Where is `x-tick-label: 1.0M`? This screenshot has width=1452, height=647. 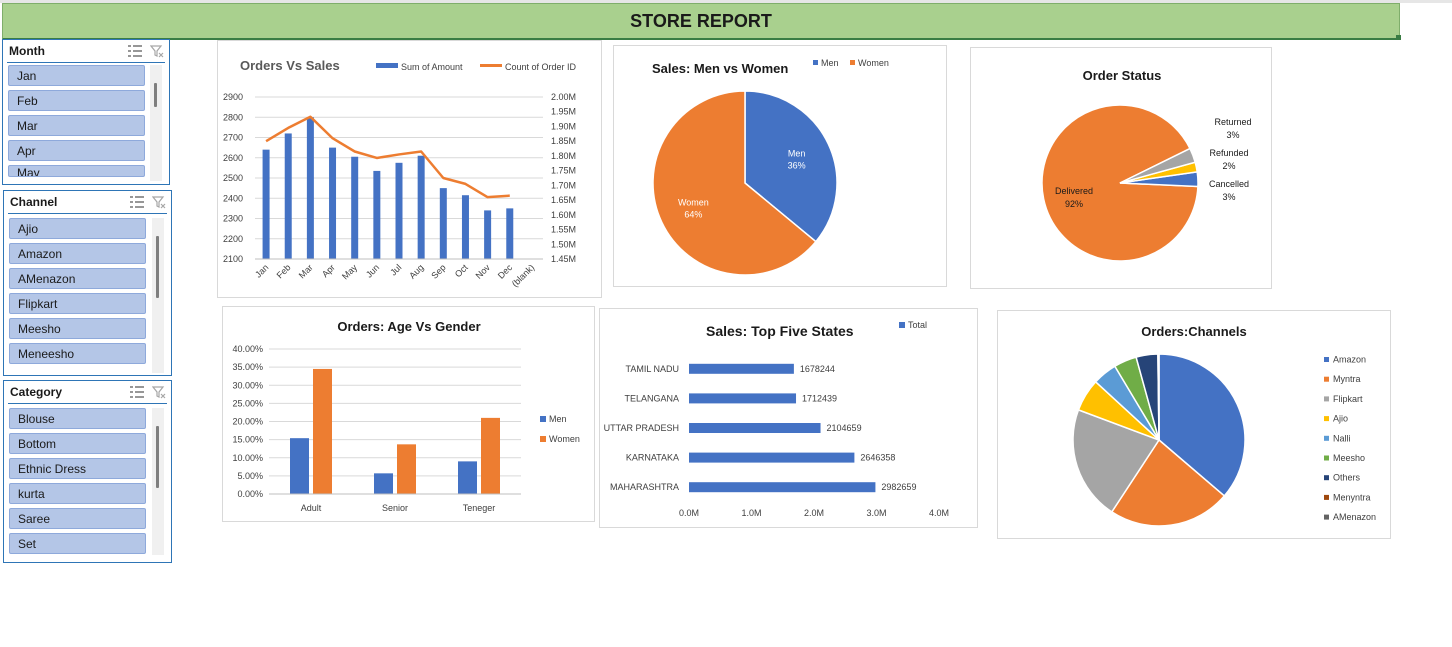
x-tick-label: 1.0M is located at coordinates (751, 513).